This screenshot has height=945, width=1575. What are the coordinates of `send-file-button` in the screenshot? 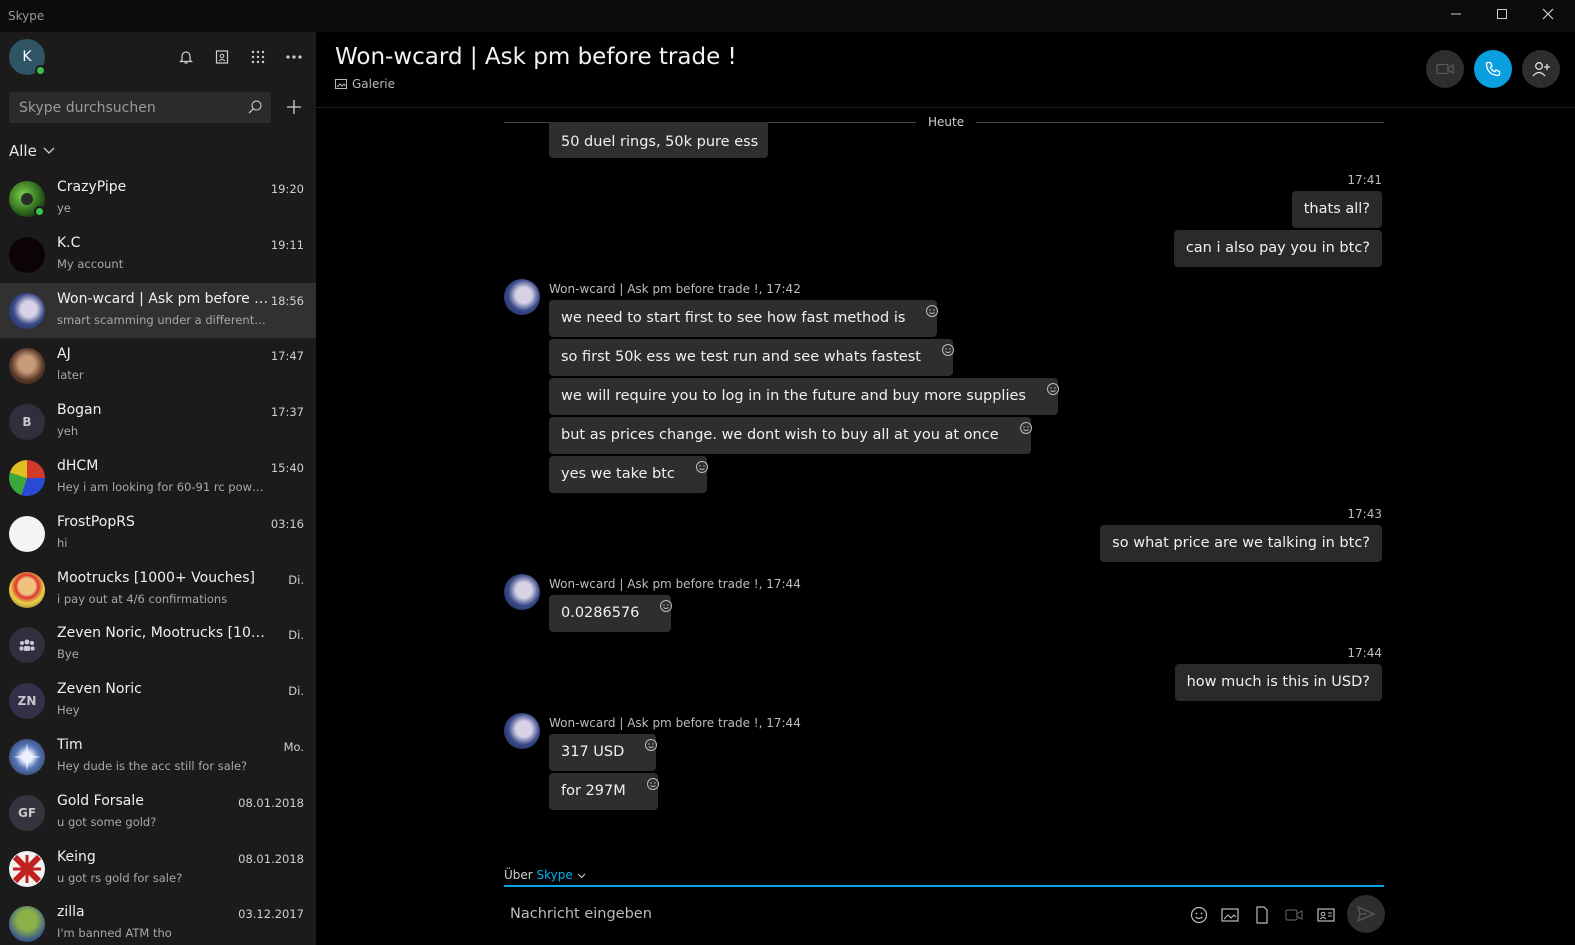 It's located at (1262, 915).